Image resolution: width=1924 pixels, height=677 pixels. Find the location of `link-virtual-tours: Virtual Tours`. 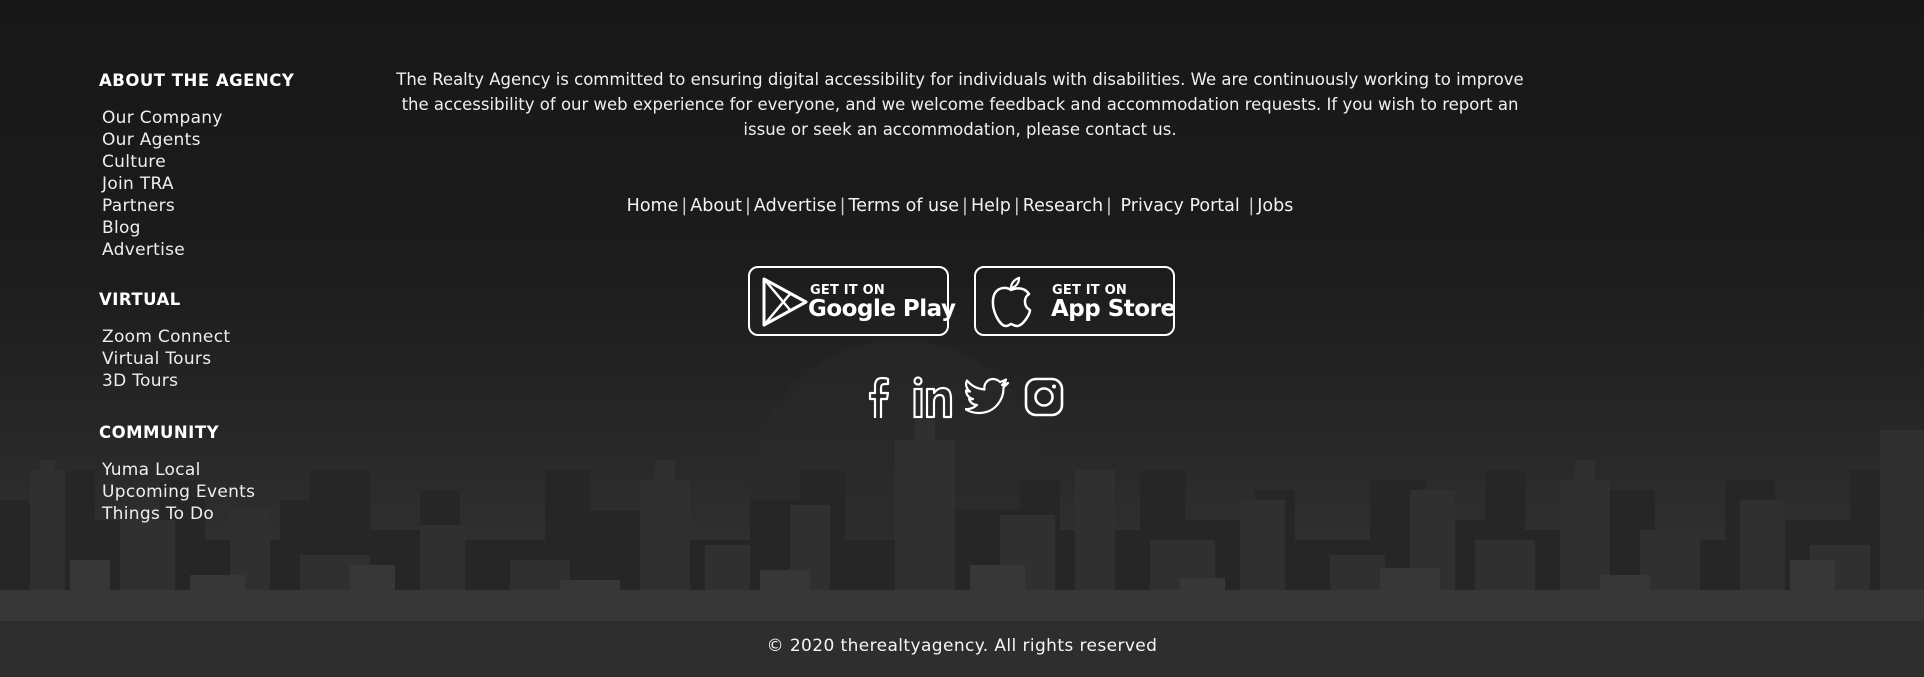

link-virtual-tours: Virtual Tours is located at coordinates (240, 359).